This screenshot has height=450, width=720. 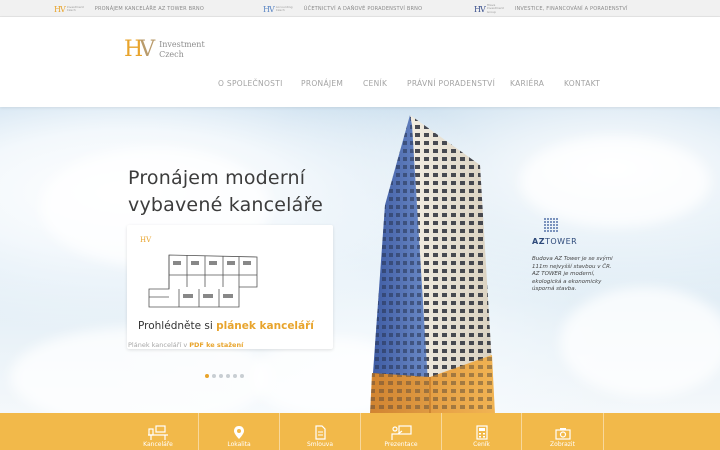 I want to click on office-desk-icon, so click(x=158, y=432).